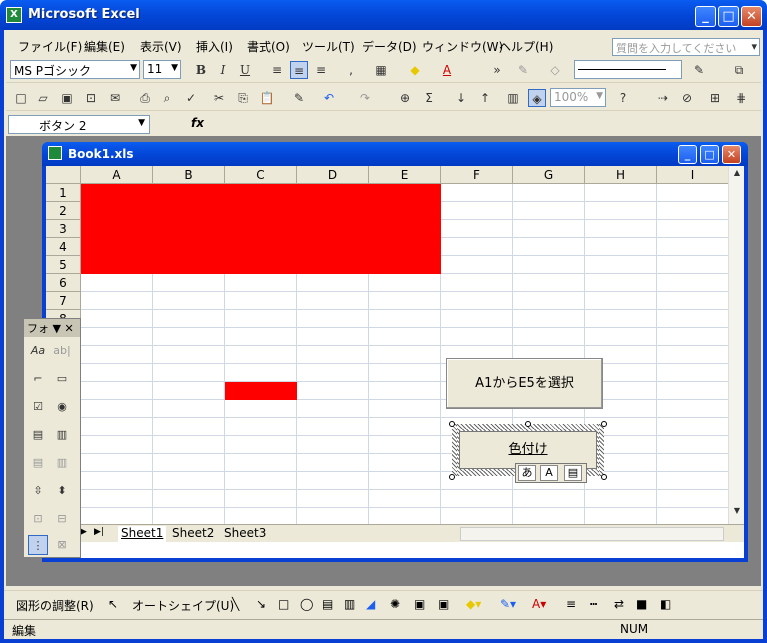 This screenshot has height=643, width=767. Describe the element at coordinates (485, 98) in the screenshot. I see `sort-desc-icon: ↑` at that location.